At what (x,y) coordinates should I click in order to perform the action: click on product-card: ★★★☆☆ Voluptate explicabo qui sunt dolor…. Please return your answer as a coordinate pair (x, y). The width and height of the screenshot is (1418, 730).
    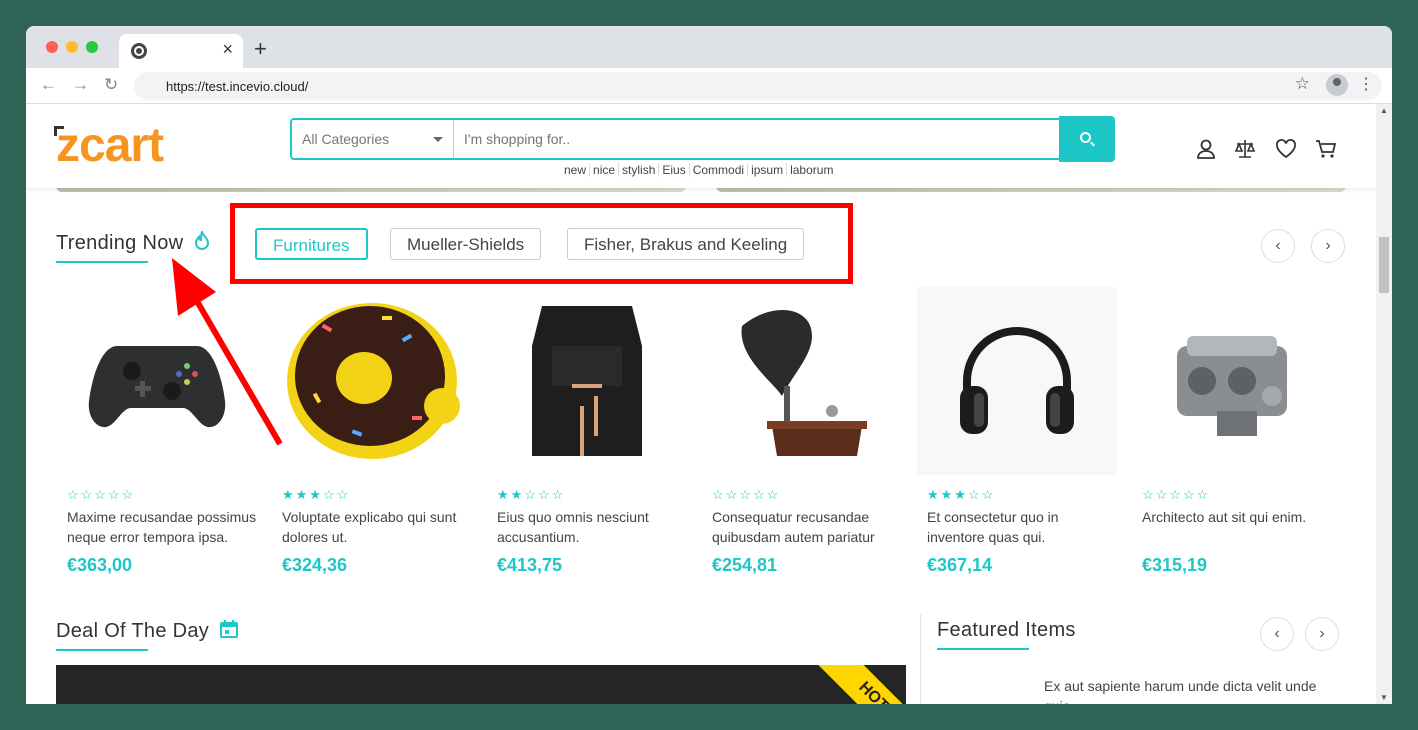
    Looking at the image, I should click on (372, 431).